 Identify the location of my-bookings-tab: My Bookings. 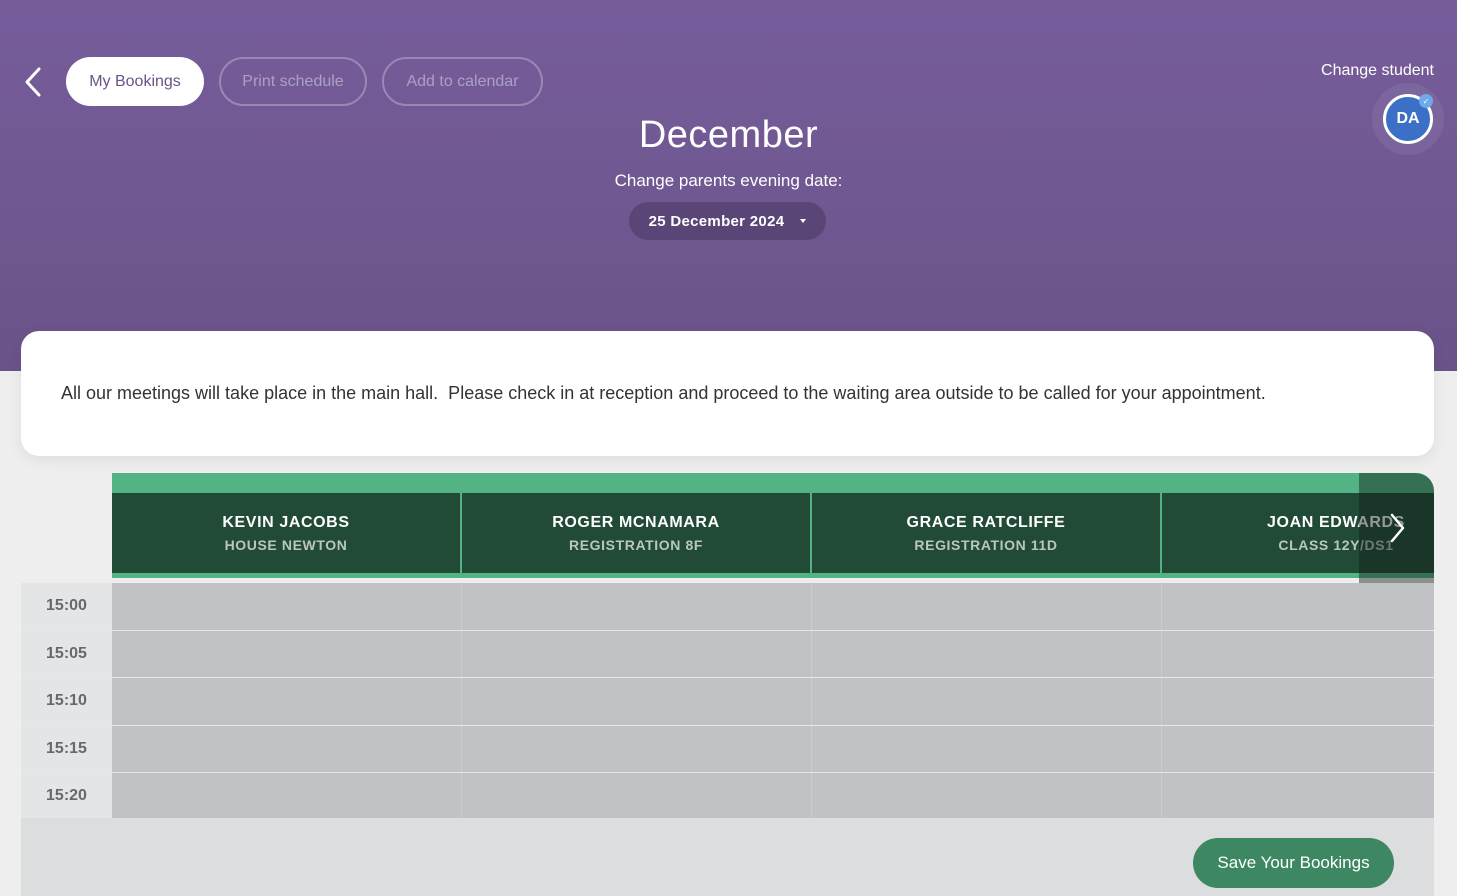
(135, 81).